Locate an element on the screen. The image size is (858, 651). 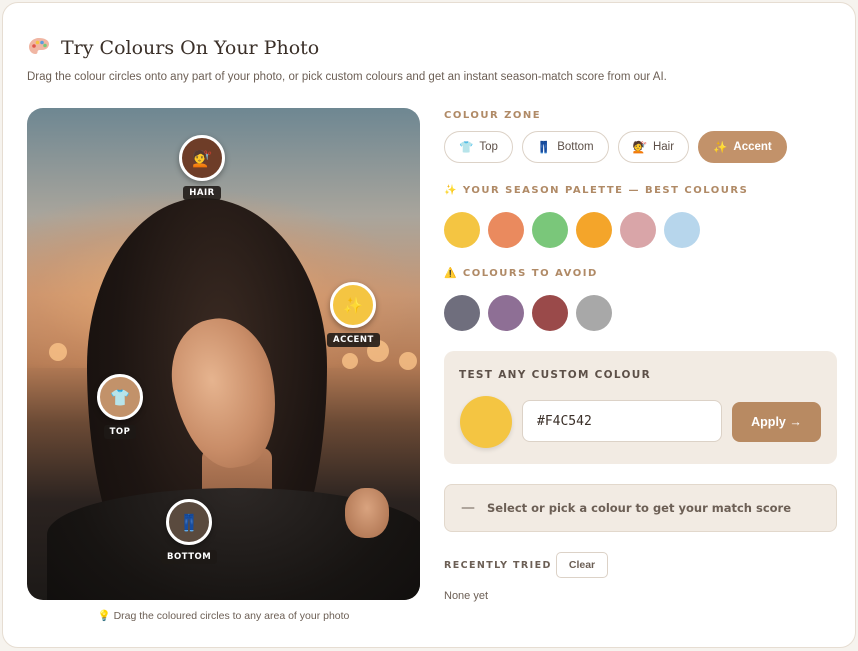
zone-label: Top is located at coordinates (488, 147).